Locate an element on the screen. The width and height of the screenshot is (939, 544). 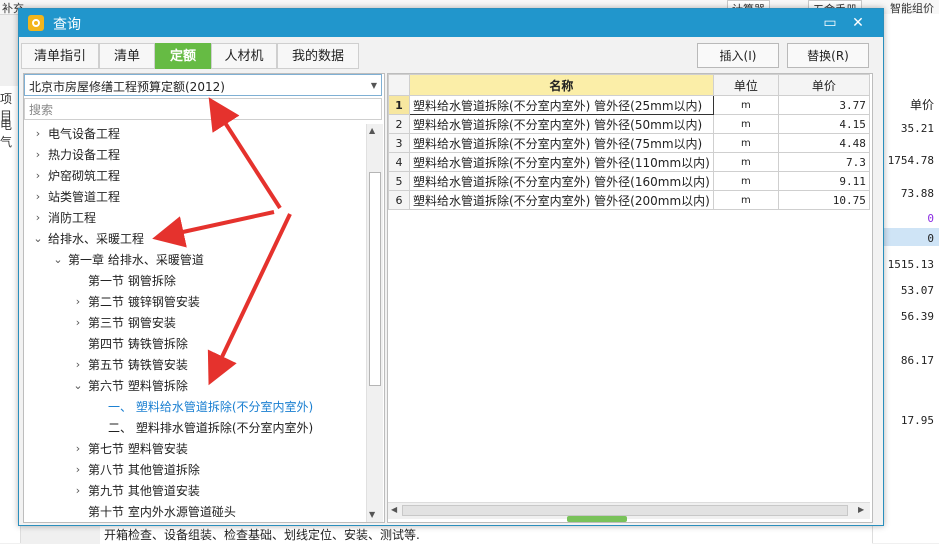
arrow-to-library is located at coordinates (245, 153).